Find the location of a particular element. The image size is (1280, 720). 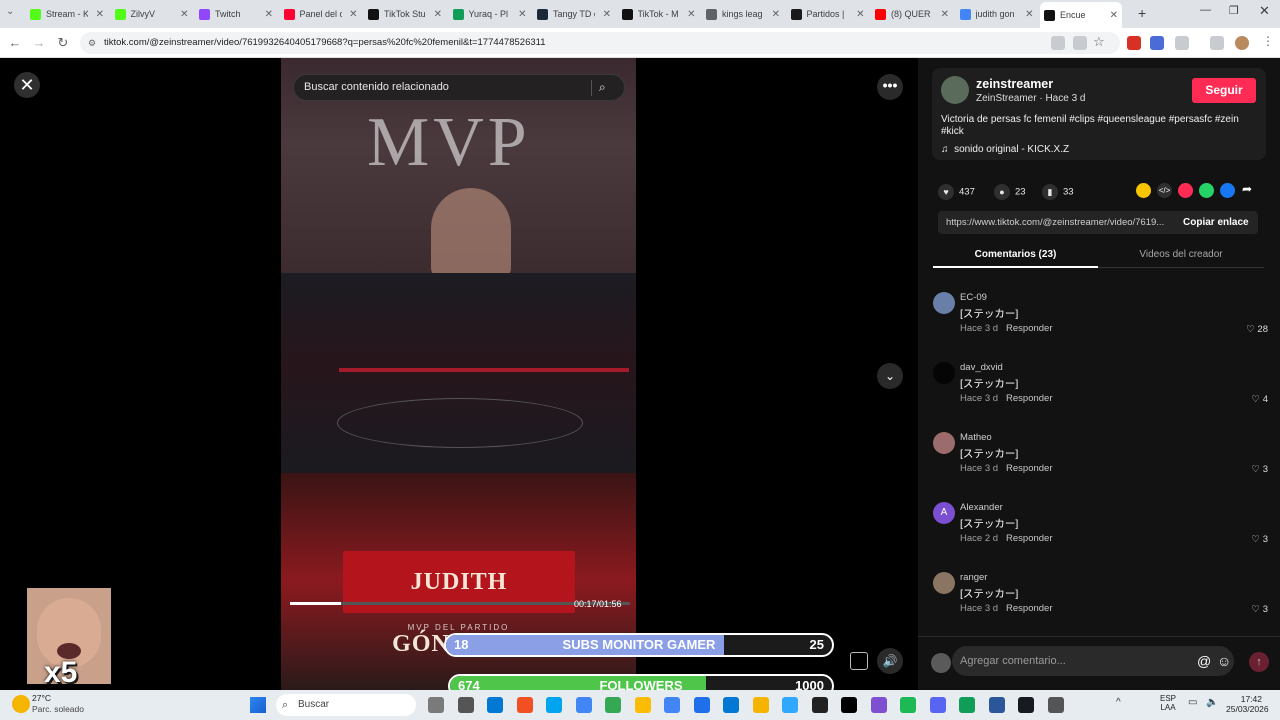

commenter-name: Alexander is located at coordinates (981, 507).